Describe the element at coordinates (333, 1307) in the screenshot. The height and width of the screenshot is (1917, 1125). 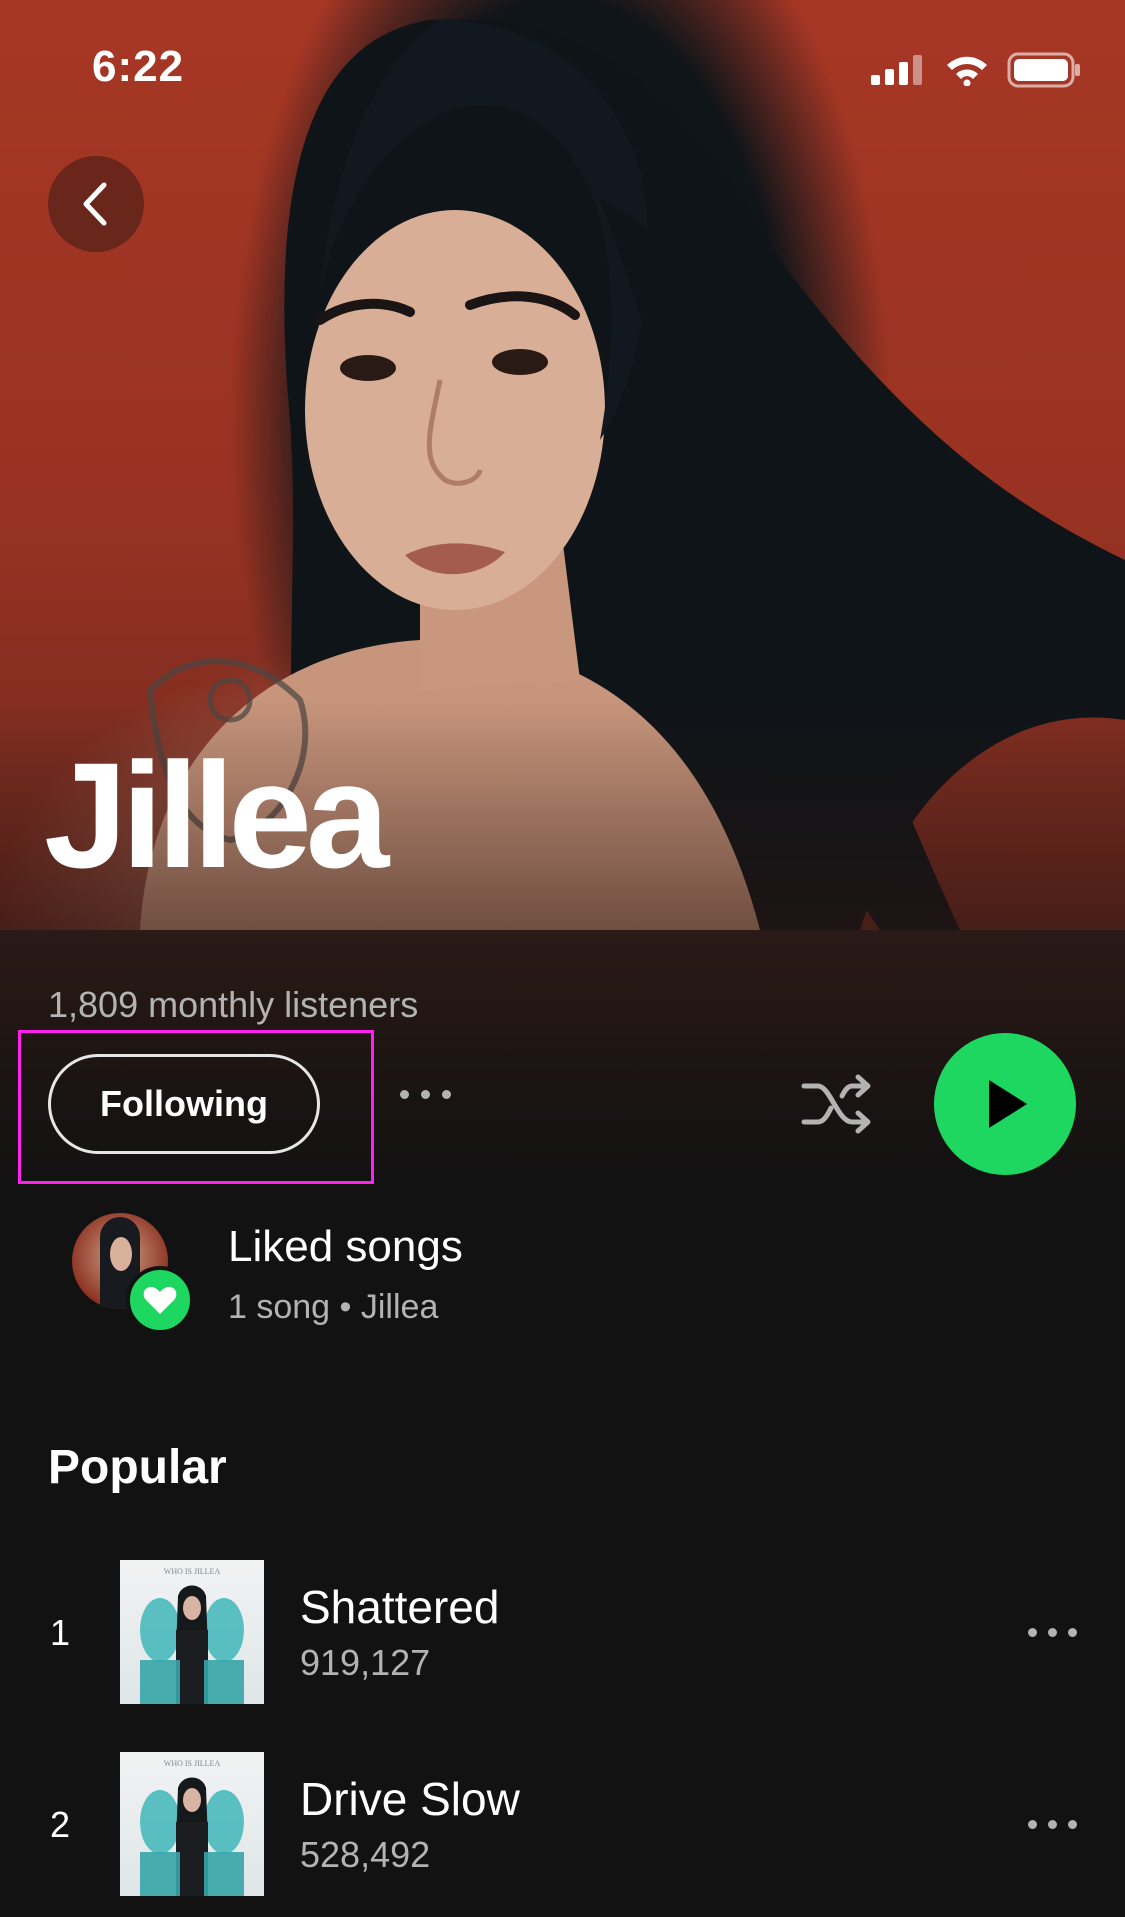
I see `liked-songs-subtitle: 1 song • Jillea` at that location.